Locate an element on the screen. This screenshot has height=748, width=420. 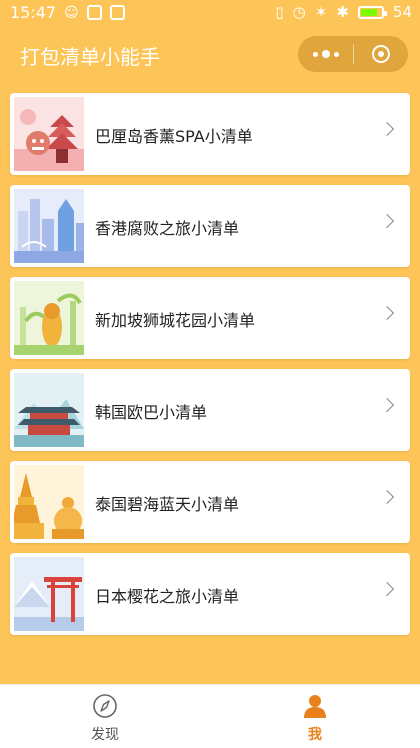
list-item-label: 香港腐败之旅小清单 is located at coordinates (167, 228).